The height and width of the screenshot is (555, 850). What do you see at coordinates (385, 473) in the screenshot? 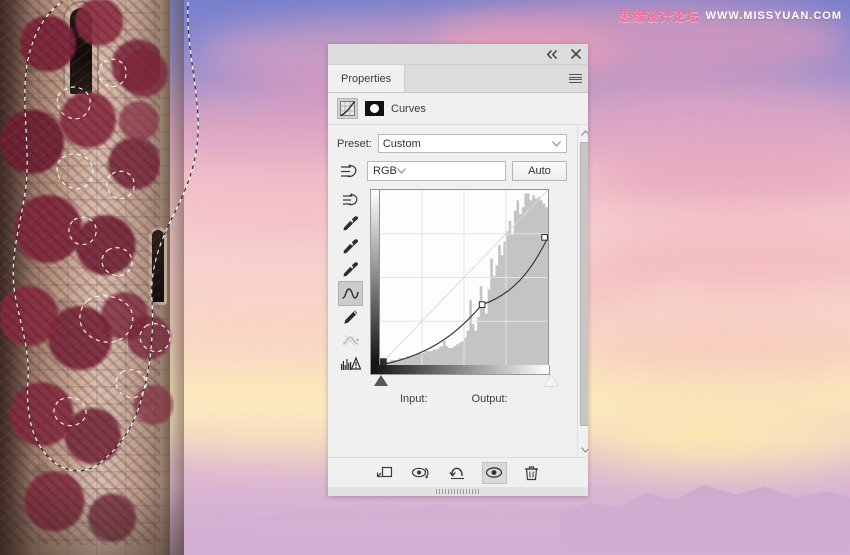
I see `clip-to-layer-icon` at bounding box center [385, 473].